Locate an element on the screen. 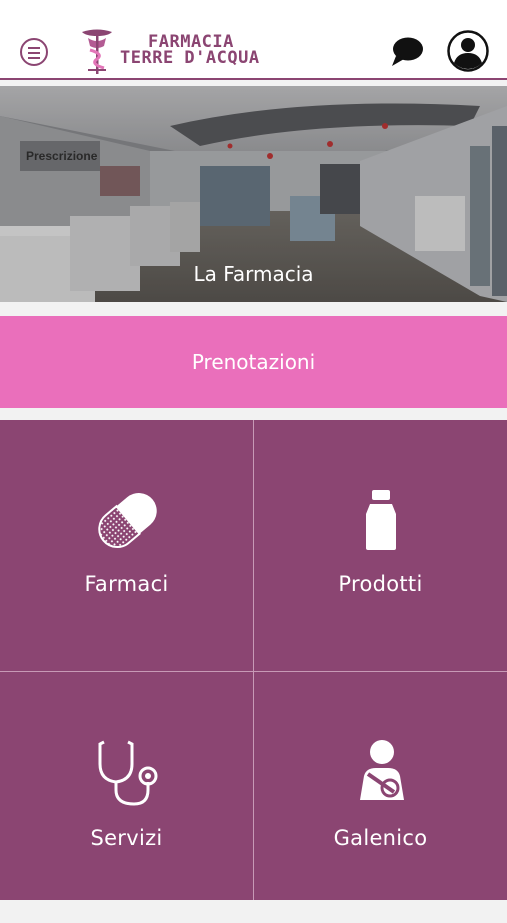 The height and width of the screenshot is (923, 507). tile-label: Farmaci is located at coordinates (126, 584).